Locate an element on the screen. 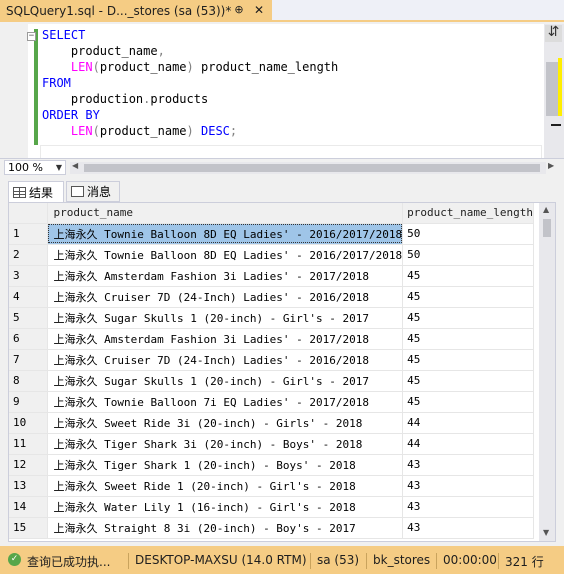 The image size is (564, 574). code-token: production is located at coordinates (93, 99).